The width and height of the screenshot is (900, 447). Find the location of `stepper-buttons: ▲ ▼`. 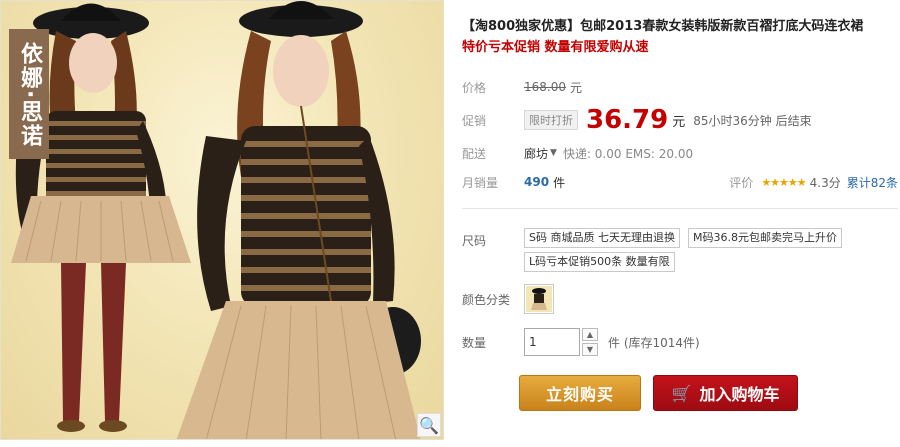

stepper-buttons: ▲ ▼ is located at coordinates (590, 342).